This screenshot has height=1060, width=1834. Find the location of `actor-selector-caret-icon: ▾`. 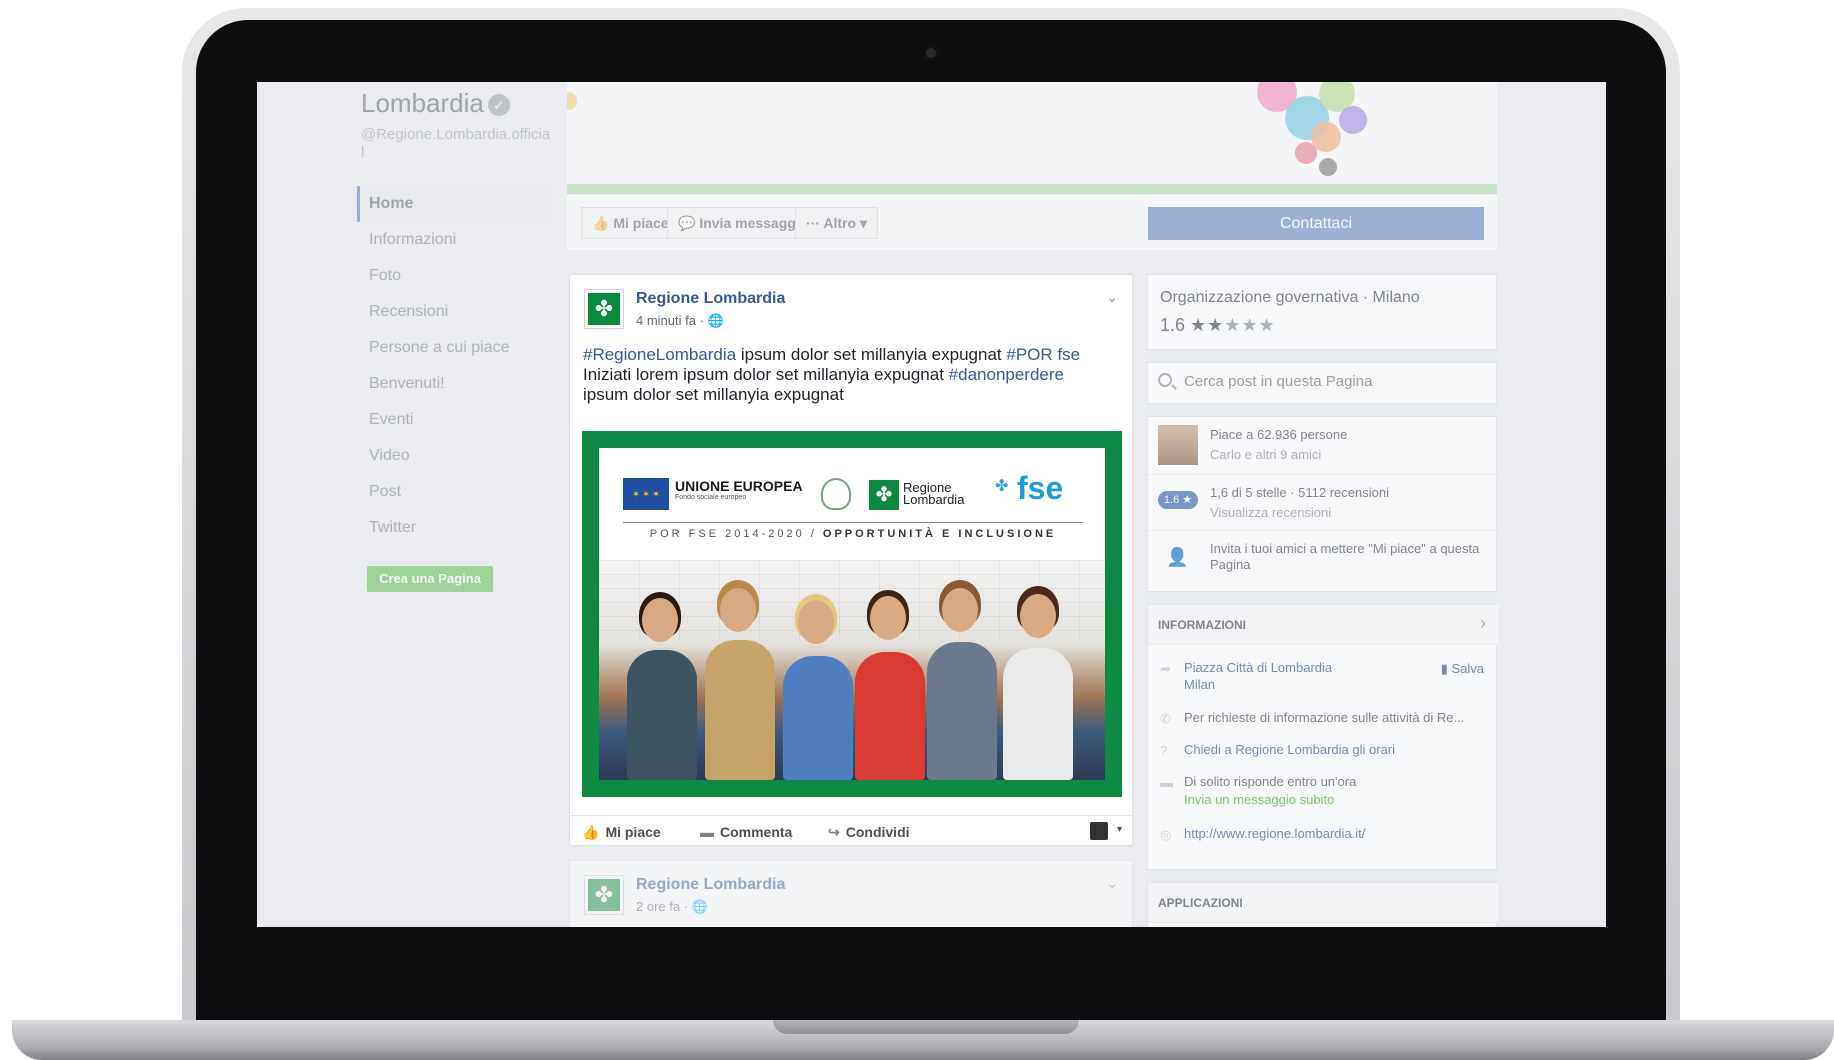

actor-selector-caret-icon: ▾ is located at coordinates (1119, 829).